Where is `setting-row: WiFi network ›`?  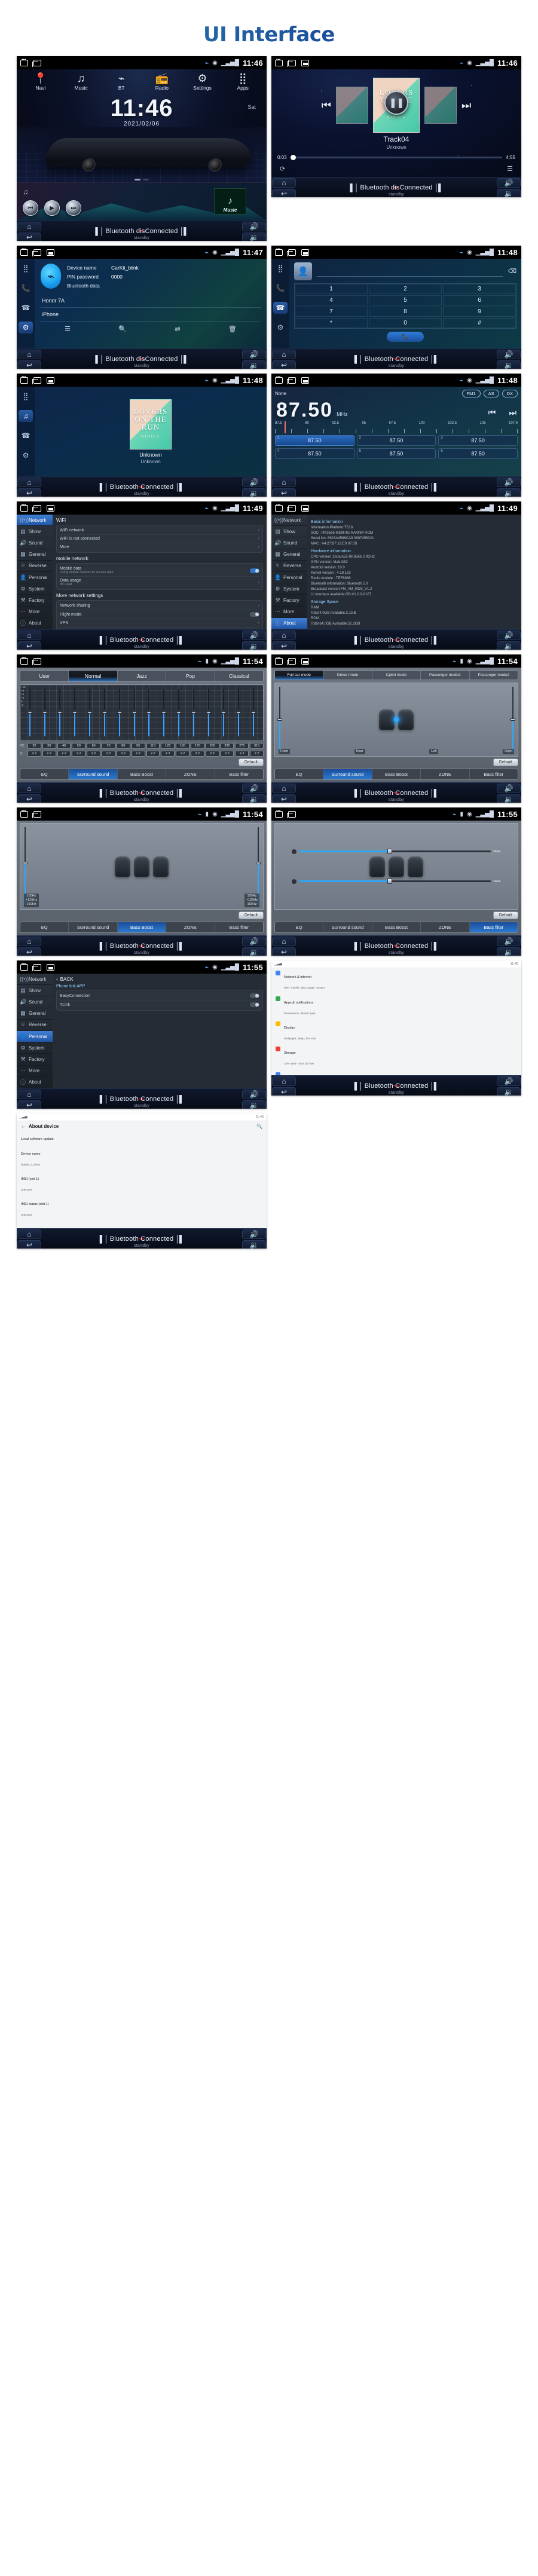 setting-row: WiFi network › is located at coordinates (159, 531).